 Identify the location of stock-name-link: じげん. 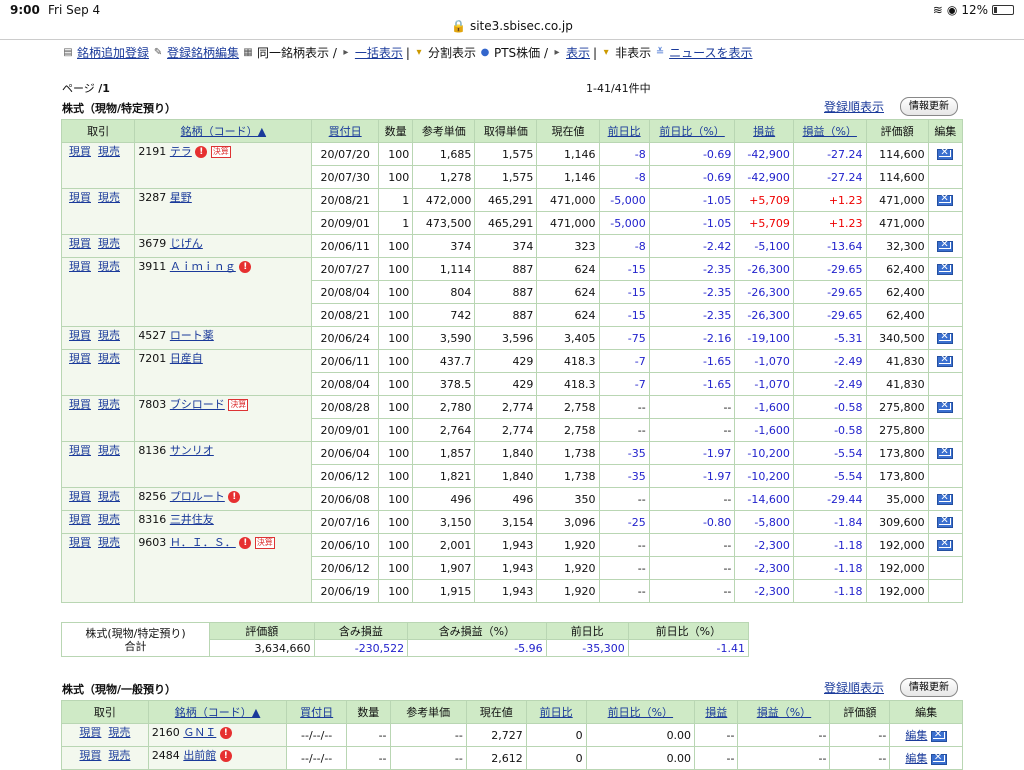
(186, 243).